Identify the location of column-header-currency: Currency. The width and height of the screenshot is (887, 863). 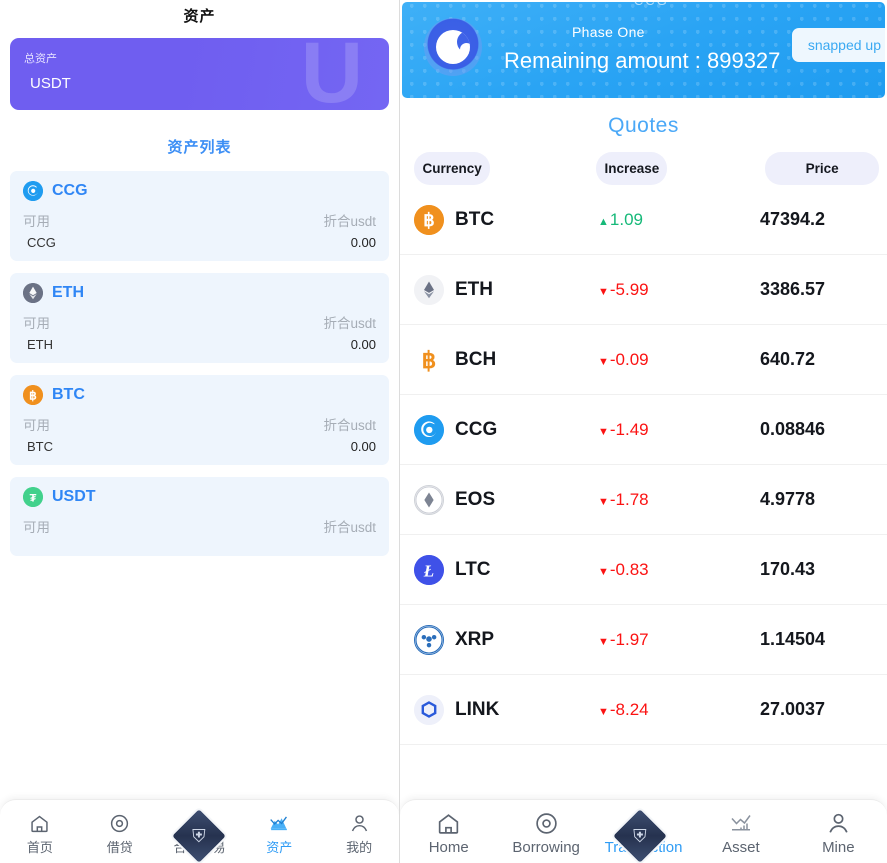
(452, 168).